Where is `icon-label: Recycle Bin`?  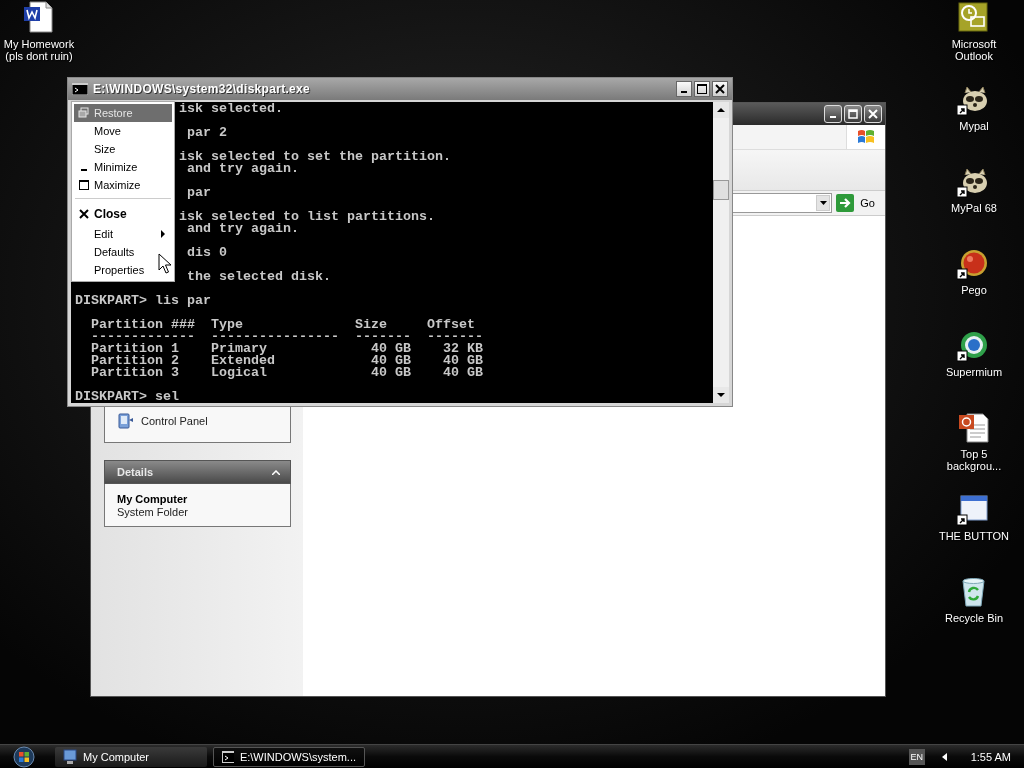
icon-label: Recycle Bin is located at coordinates (974, 618).